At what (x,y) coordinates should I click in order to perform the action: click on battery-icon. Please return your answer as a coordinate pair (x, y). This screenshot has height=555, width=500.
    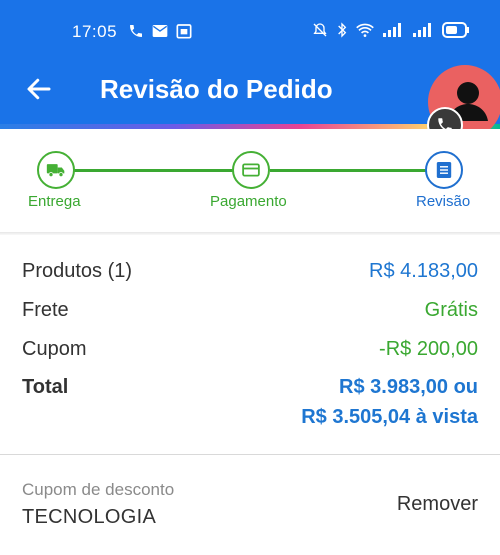
    Looking at the image, I should click on (455, 30).